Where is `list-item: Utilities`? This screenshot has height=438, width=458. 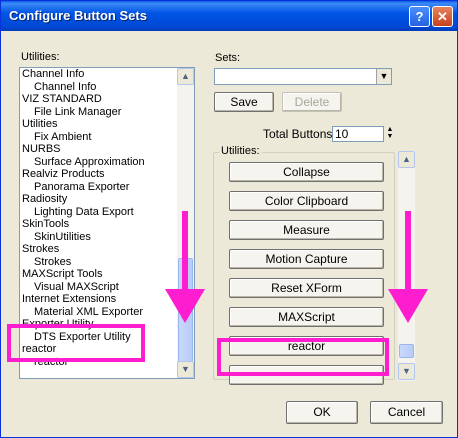 list-item: Utilities is located at coordinates (98, 124).